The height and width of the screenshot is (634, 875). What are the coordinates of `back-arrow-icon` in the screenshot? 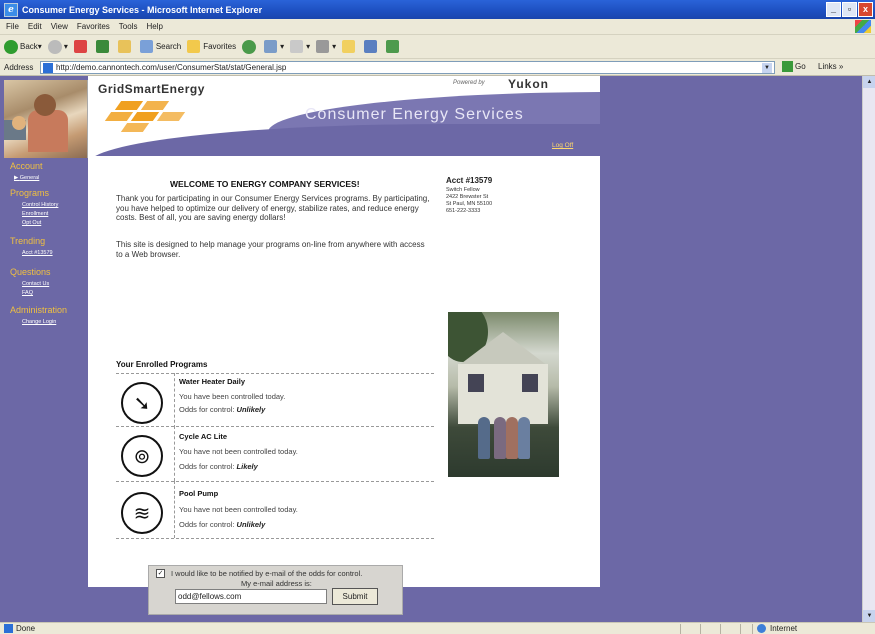 It's located at (11, 46).